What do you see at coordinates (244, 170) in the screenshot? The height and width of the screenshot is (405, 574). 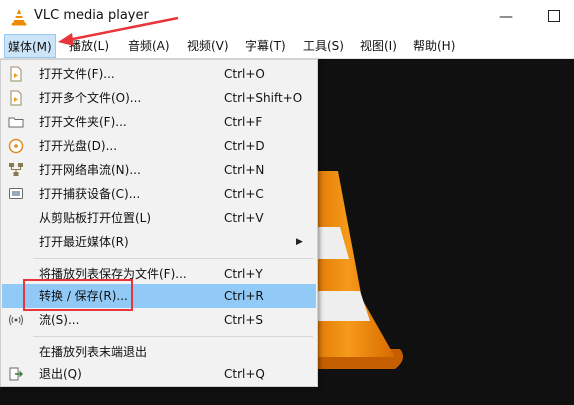 I see `menu-item-shortcut: Ctrl+N` at bounding box center [244, 170].